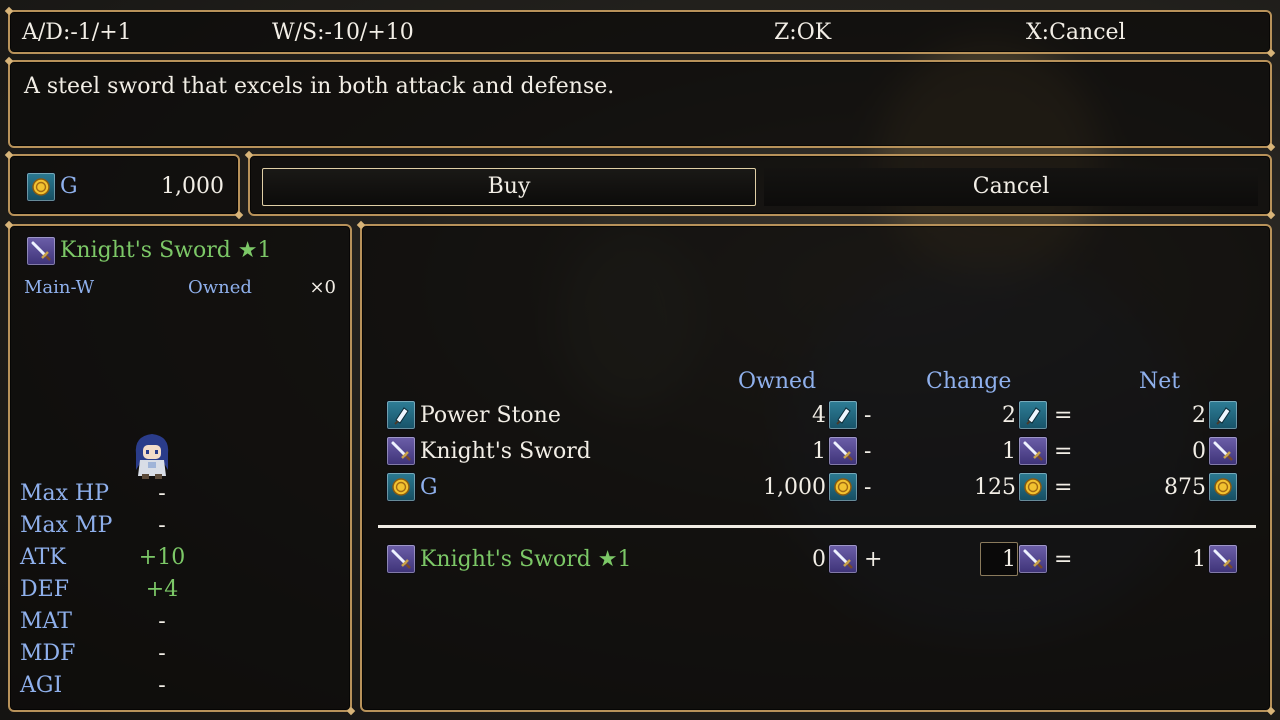  Describe the element at coordinates (640, 32) in the screenshot. I see `key-hint-bar: A/D:-1/+1 W/S:-10/+10 Z:OK X:Cancel` at that location.